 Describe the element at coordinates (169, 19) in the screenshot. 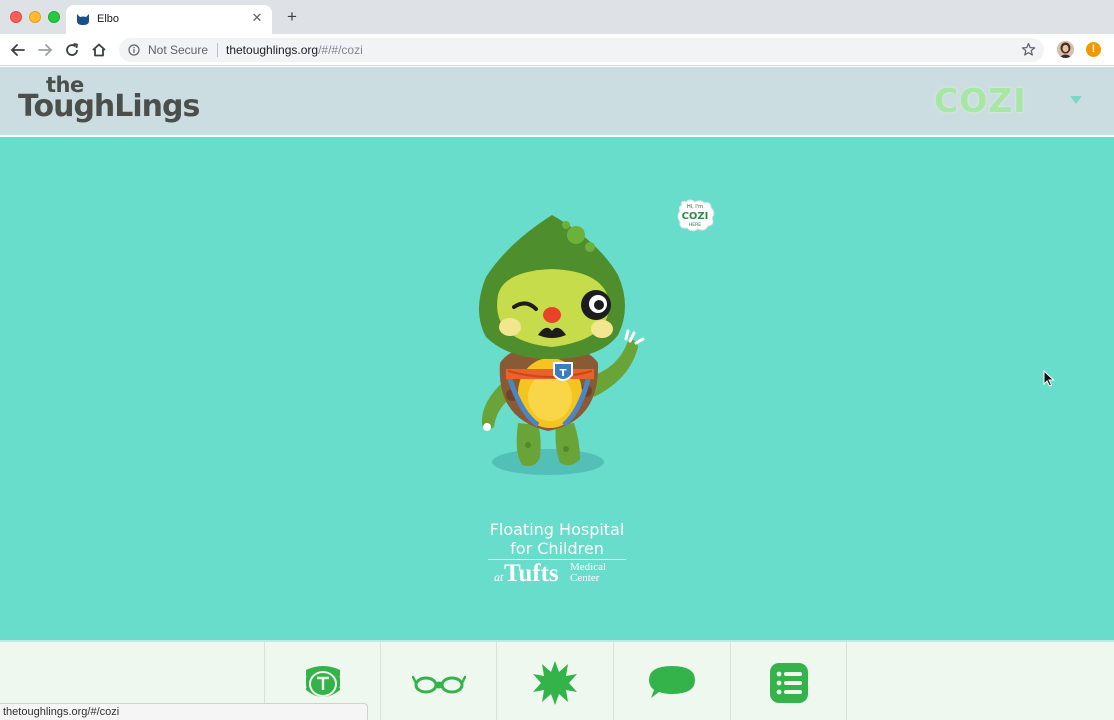

I see `browser-tab: Elbo ✕` at that location.